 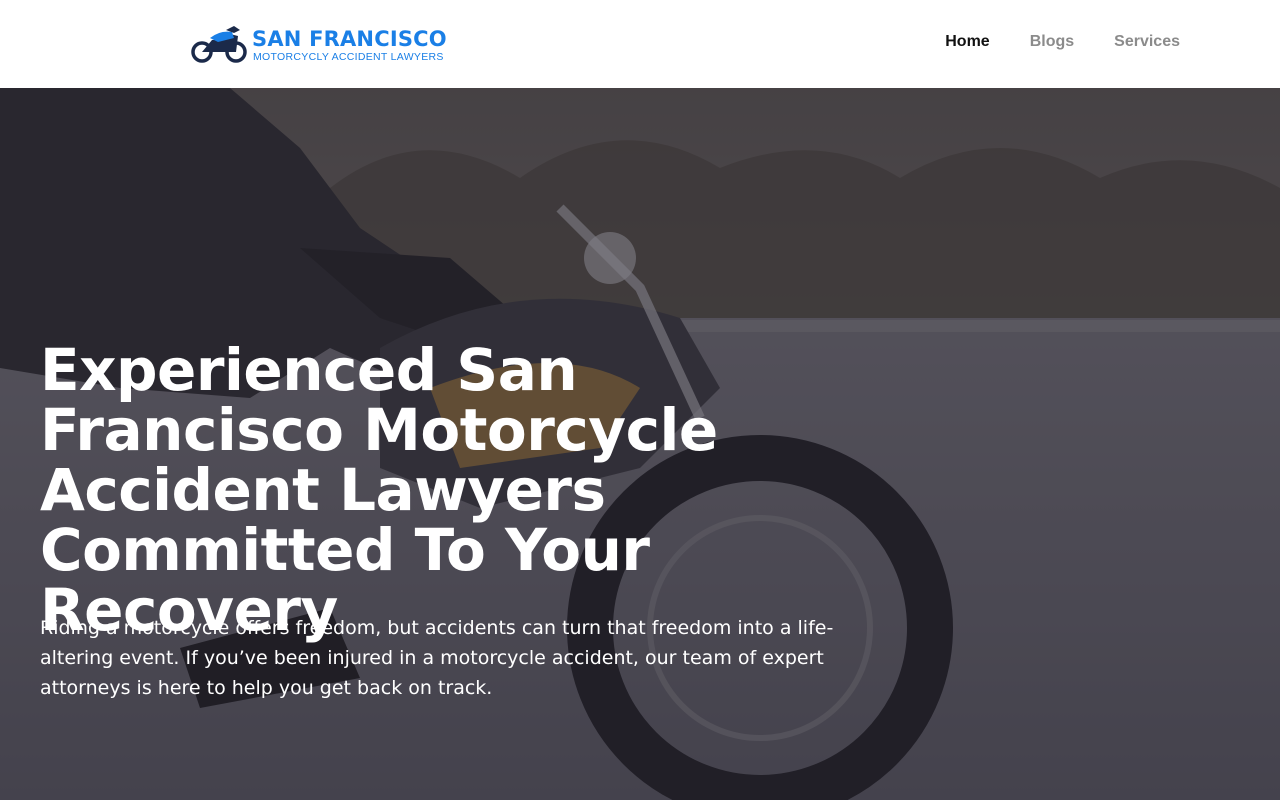 I want to click on motorcycle-icon, so click(x=219, y=44).